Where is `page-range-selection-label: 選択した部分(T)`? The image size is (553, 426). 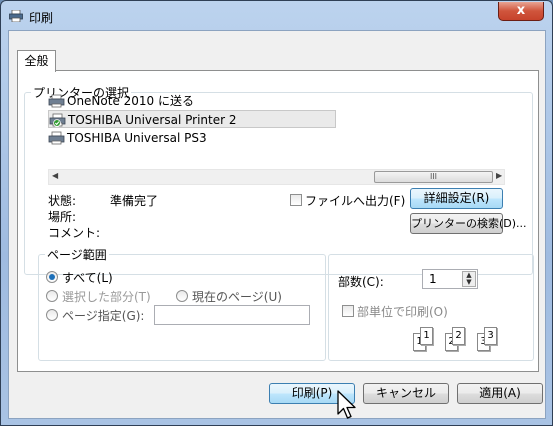 page-range-selection-label: 選択した部分(T) is located at coordinates (106, 297).